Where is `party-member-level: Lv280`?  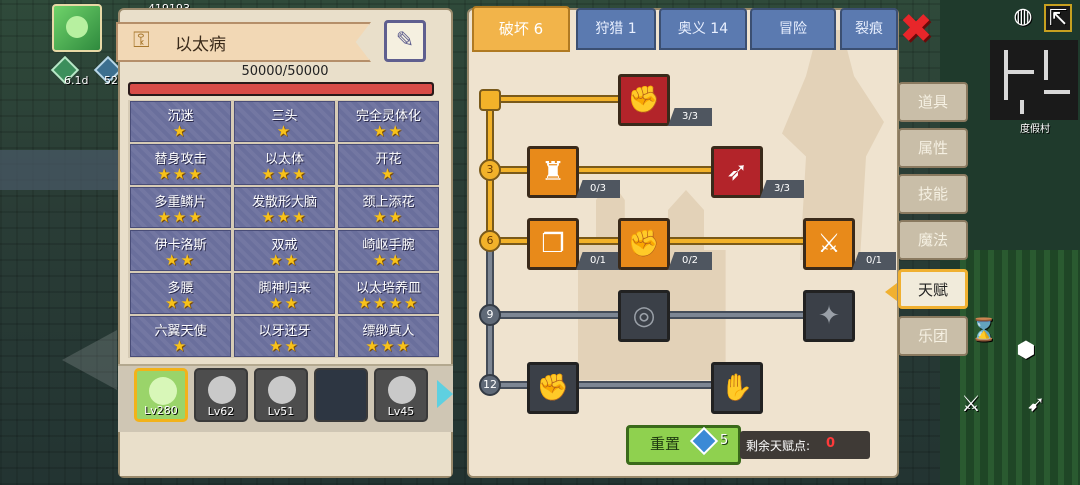
party-member-level: Lv280 is located at coordinates (161, 410).